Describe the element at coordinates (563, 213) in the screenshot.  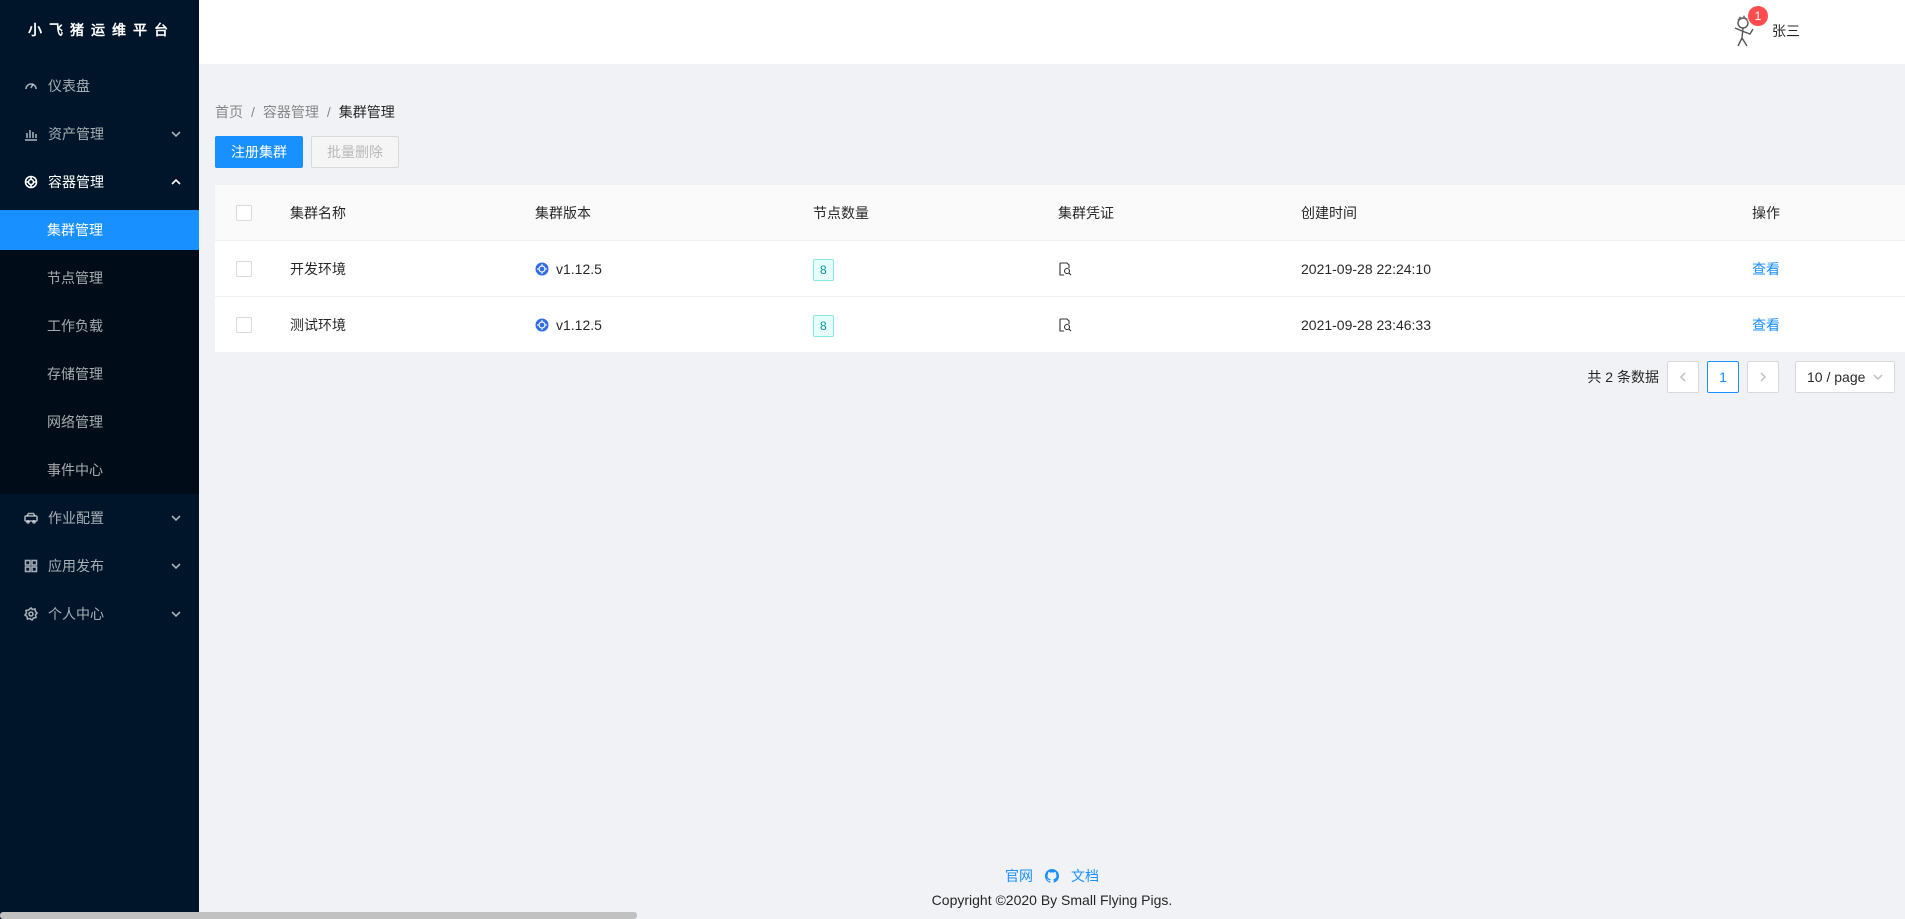
I see `column-header: 集群版本` at that location.